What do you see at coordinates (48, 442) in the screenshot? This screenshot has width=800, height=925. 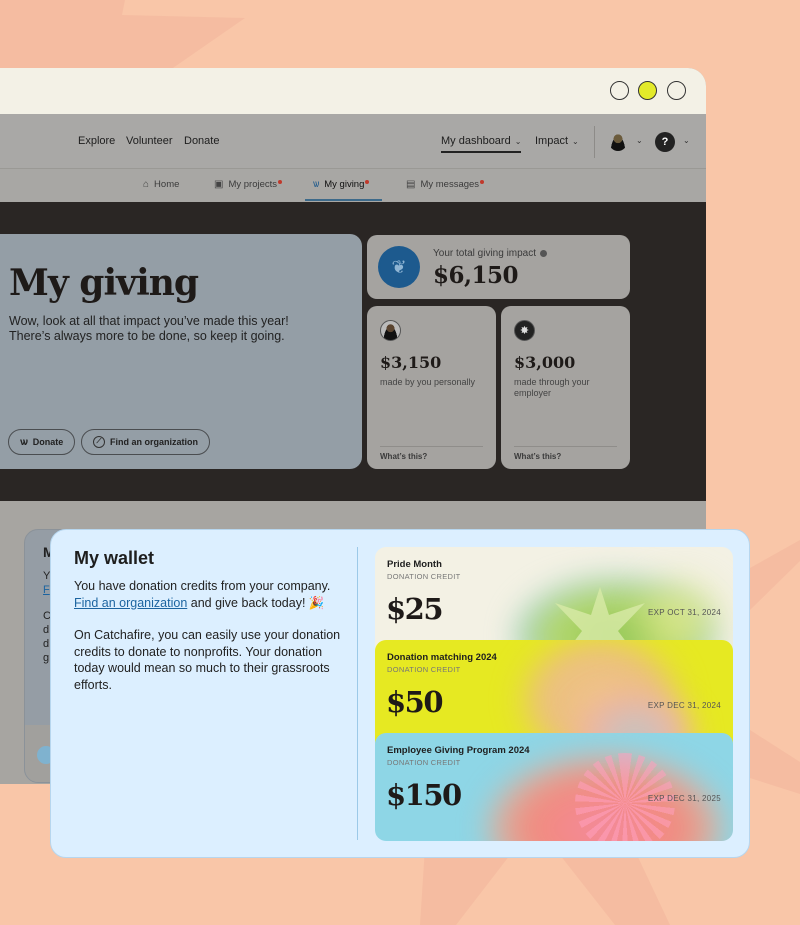 I see `donate-button-label: Donate` at bounding box center [48, 442].